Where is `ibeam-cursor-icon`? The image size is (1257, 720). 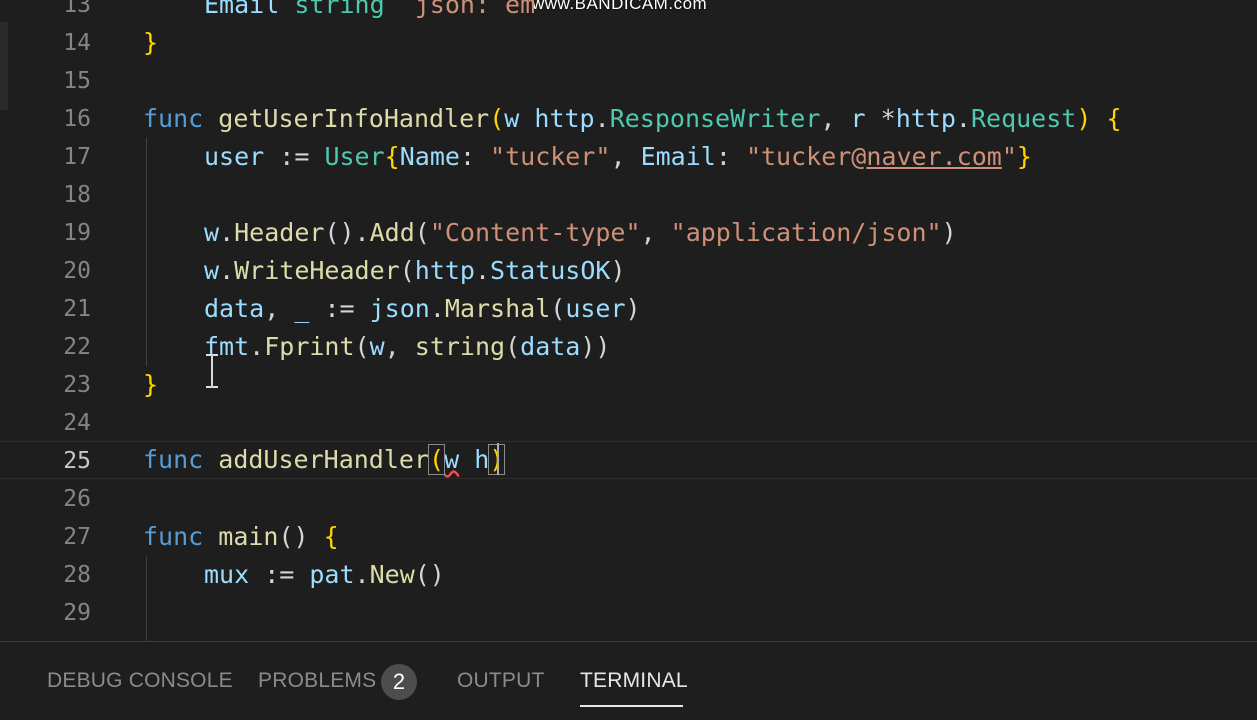
ibeam-cursor-icon is located at coordinates (212, 371).